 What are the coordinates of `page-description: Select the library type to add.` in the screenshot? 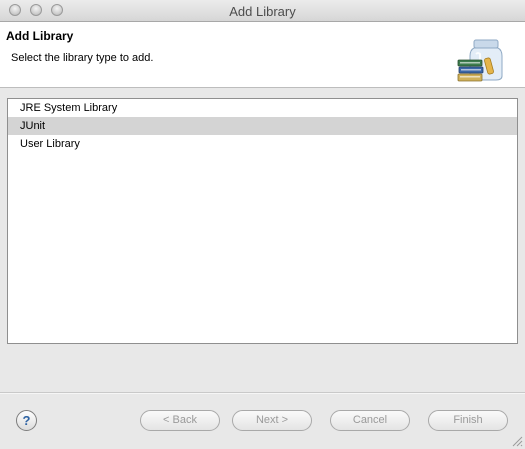 It's located at (82, 58).